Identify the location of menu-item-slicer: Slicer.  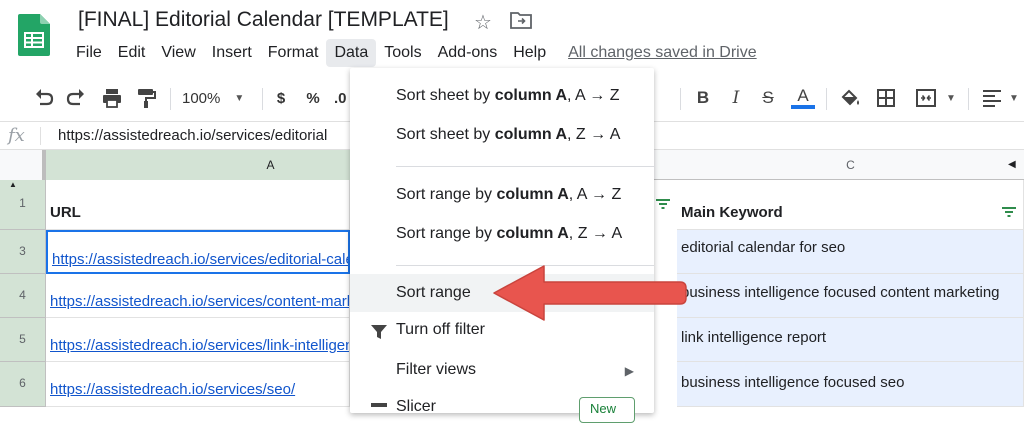
(416, 407).